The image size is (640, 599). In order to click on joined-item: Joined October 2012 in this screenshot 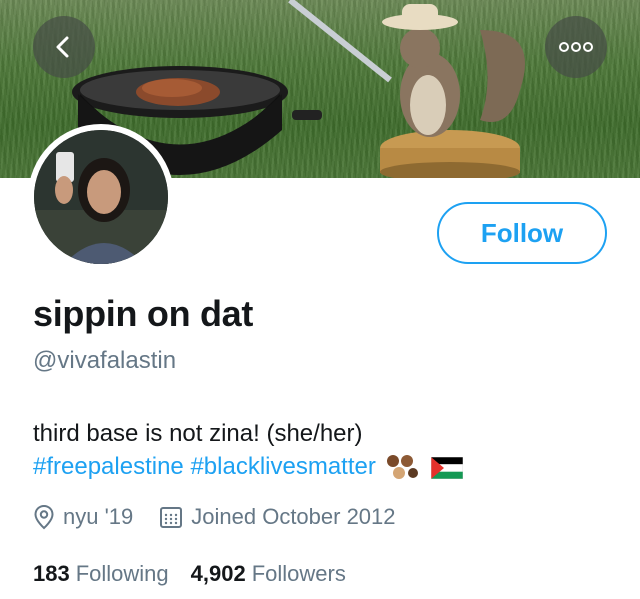, I will do `click(277, 517)`.